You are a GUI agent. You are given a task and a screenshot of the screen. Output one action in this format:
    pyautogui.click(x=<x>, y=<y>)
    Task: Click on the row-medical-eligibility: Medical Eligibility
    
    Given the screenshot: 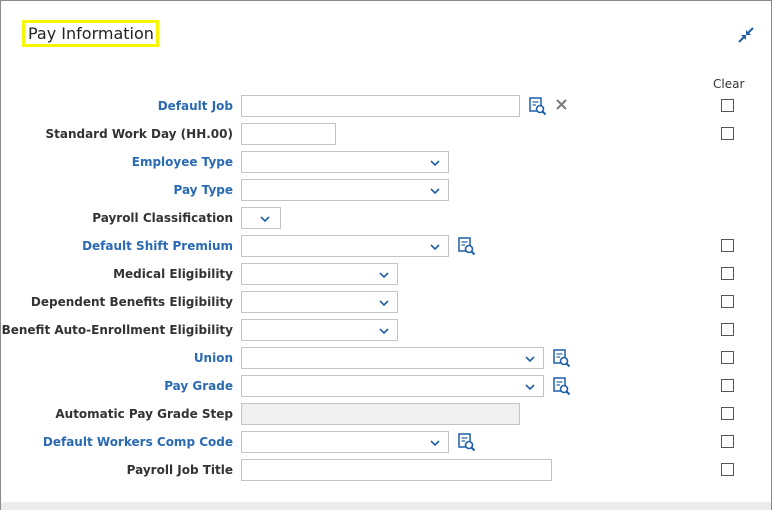 What is the action you would take?
    pyautogui.click(x=386, y=275)
    